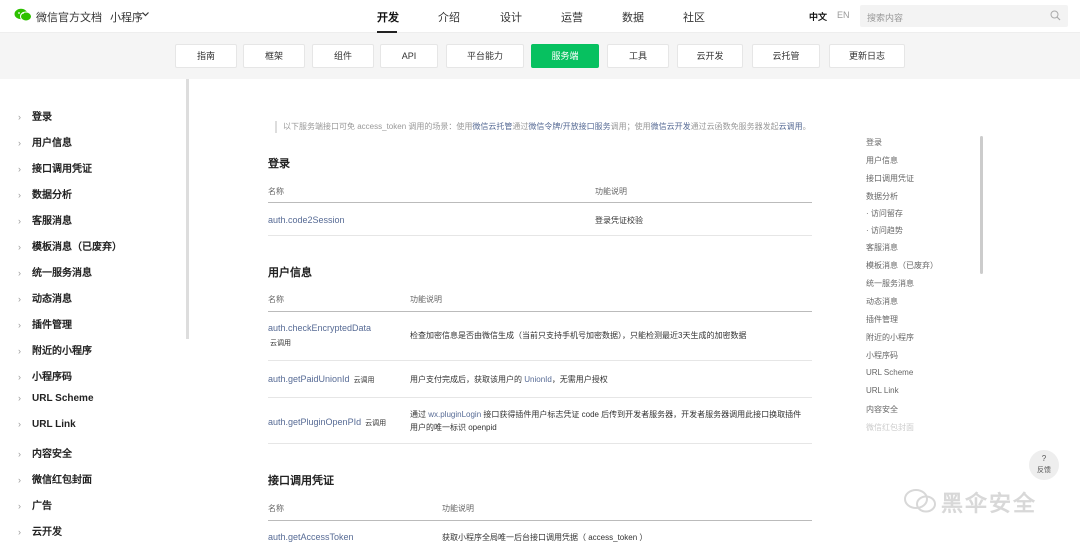 Image resolution: width=1080 pixels, height=545 pixels. What do you see at coordinates (874, 142) in the screenshot?
I see `toc-item: 登录` at bounding box center [874, 142].